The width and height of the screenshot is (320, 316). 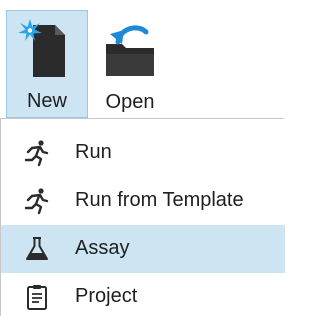 I want to click on menu-item-label: Assay, so click(x=102, y=248).